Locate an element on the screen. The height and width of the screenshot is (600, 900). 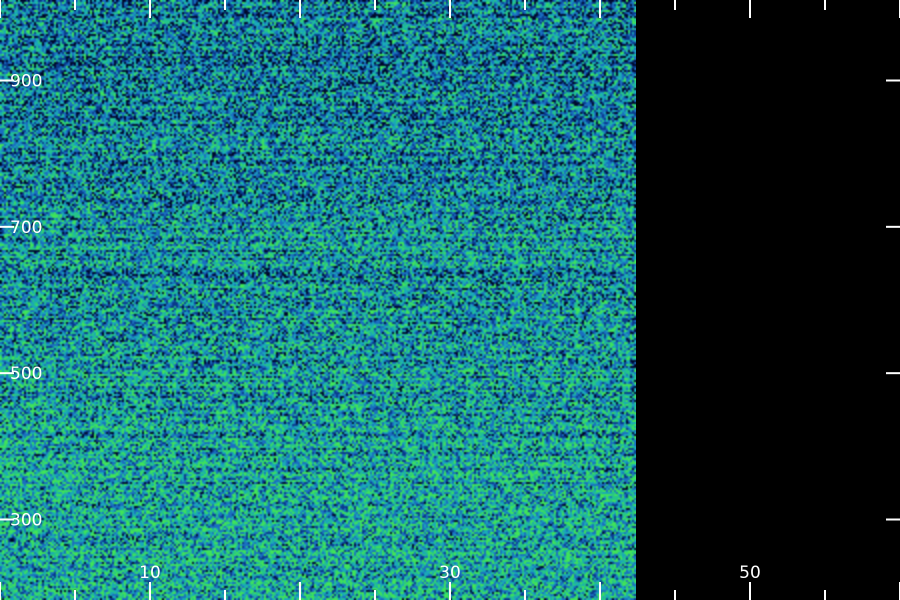
y-tick-label-700: 700 is located at coordinates (26, 228).